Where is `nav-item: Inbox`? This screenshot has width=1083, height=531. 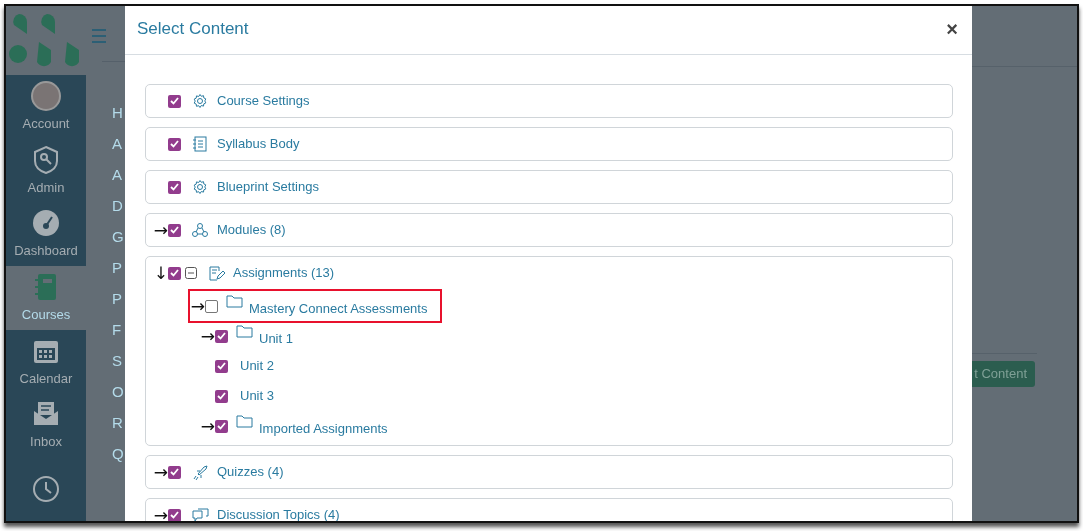
nav-item: Inbox is located at coordinates (46, 425).